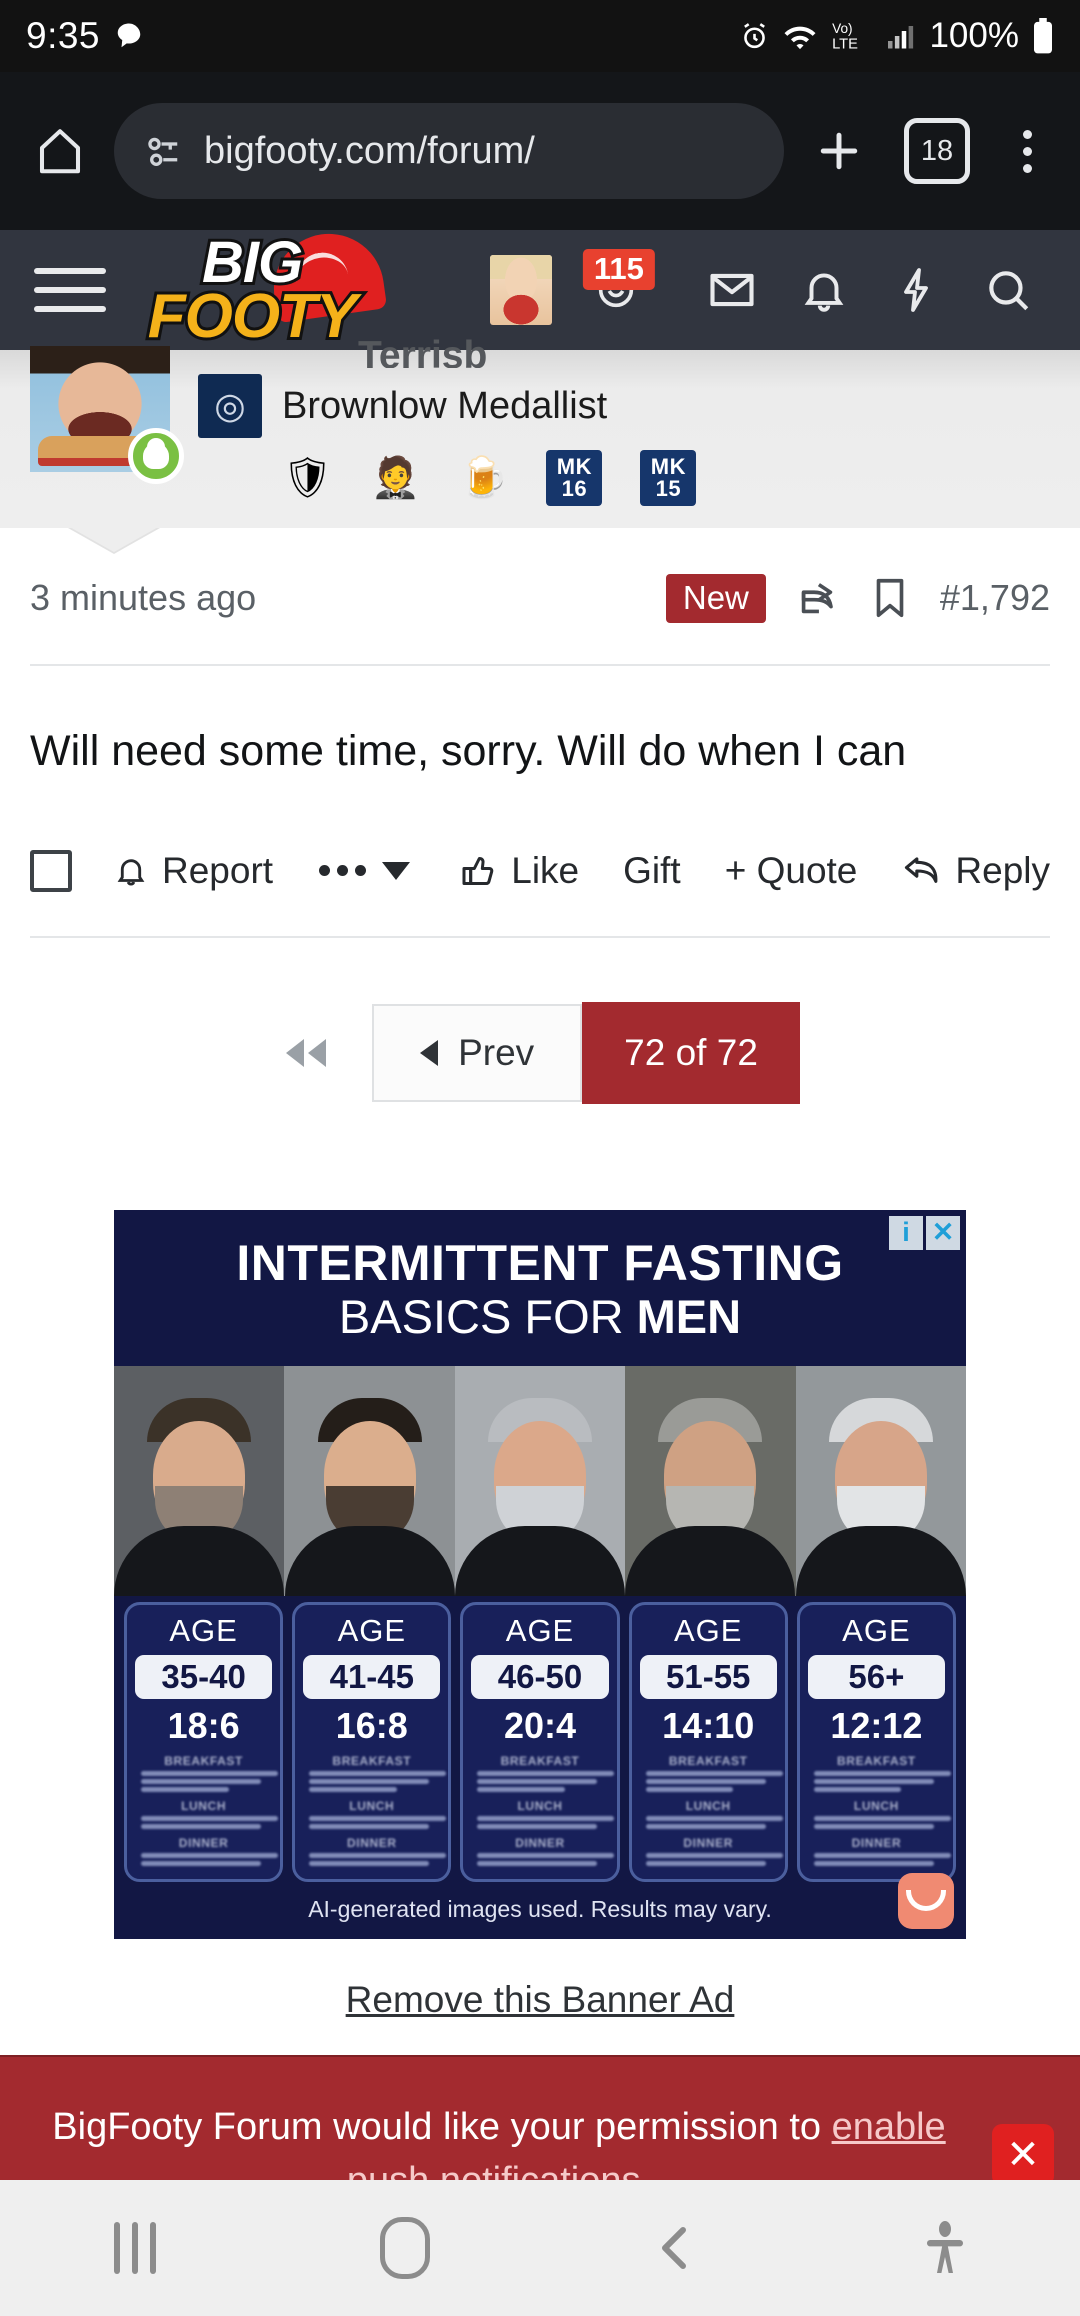 The image size is (1080, 2316). What do you see at coordinates (675, 2248) in the screenshot?
I see `back-icon` at bounding box center [675, 2248].